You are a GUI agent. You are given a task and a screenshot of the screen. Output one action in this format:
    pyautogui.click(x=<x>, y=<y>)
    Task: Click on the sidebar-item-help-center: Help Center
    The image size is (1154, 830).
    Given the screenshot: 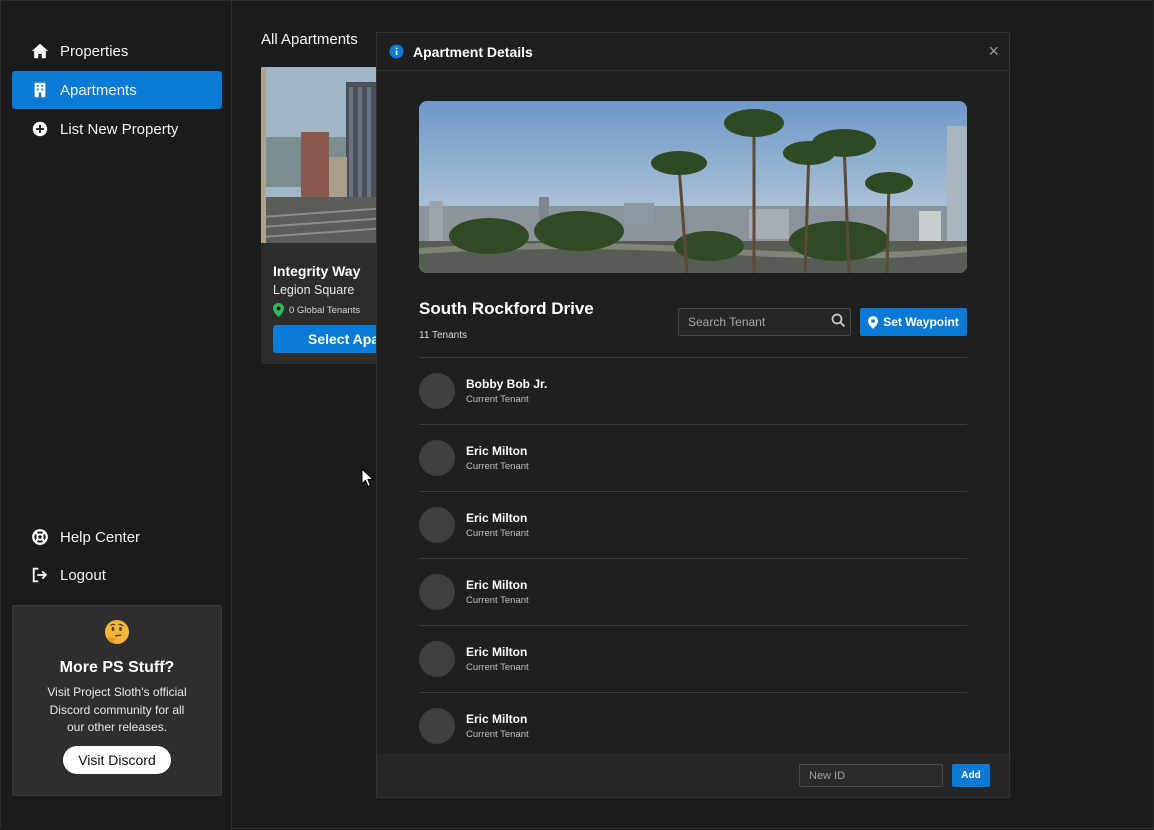 What is the action you would take?
    pyautogui.click(x=117, y=537)
    